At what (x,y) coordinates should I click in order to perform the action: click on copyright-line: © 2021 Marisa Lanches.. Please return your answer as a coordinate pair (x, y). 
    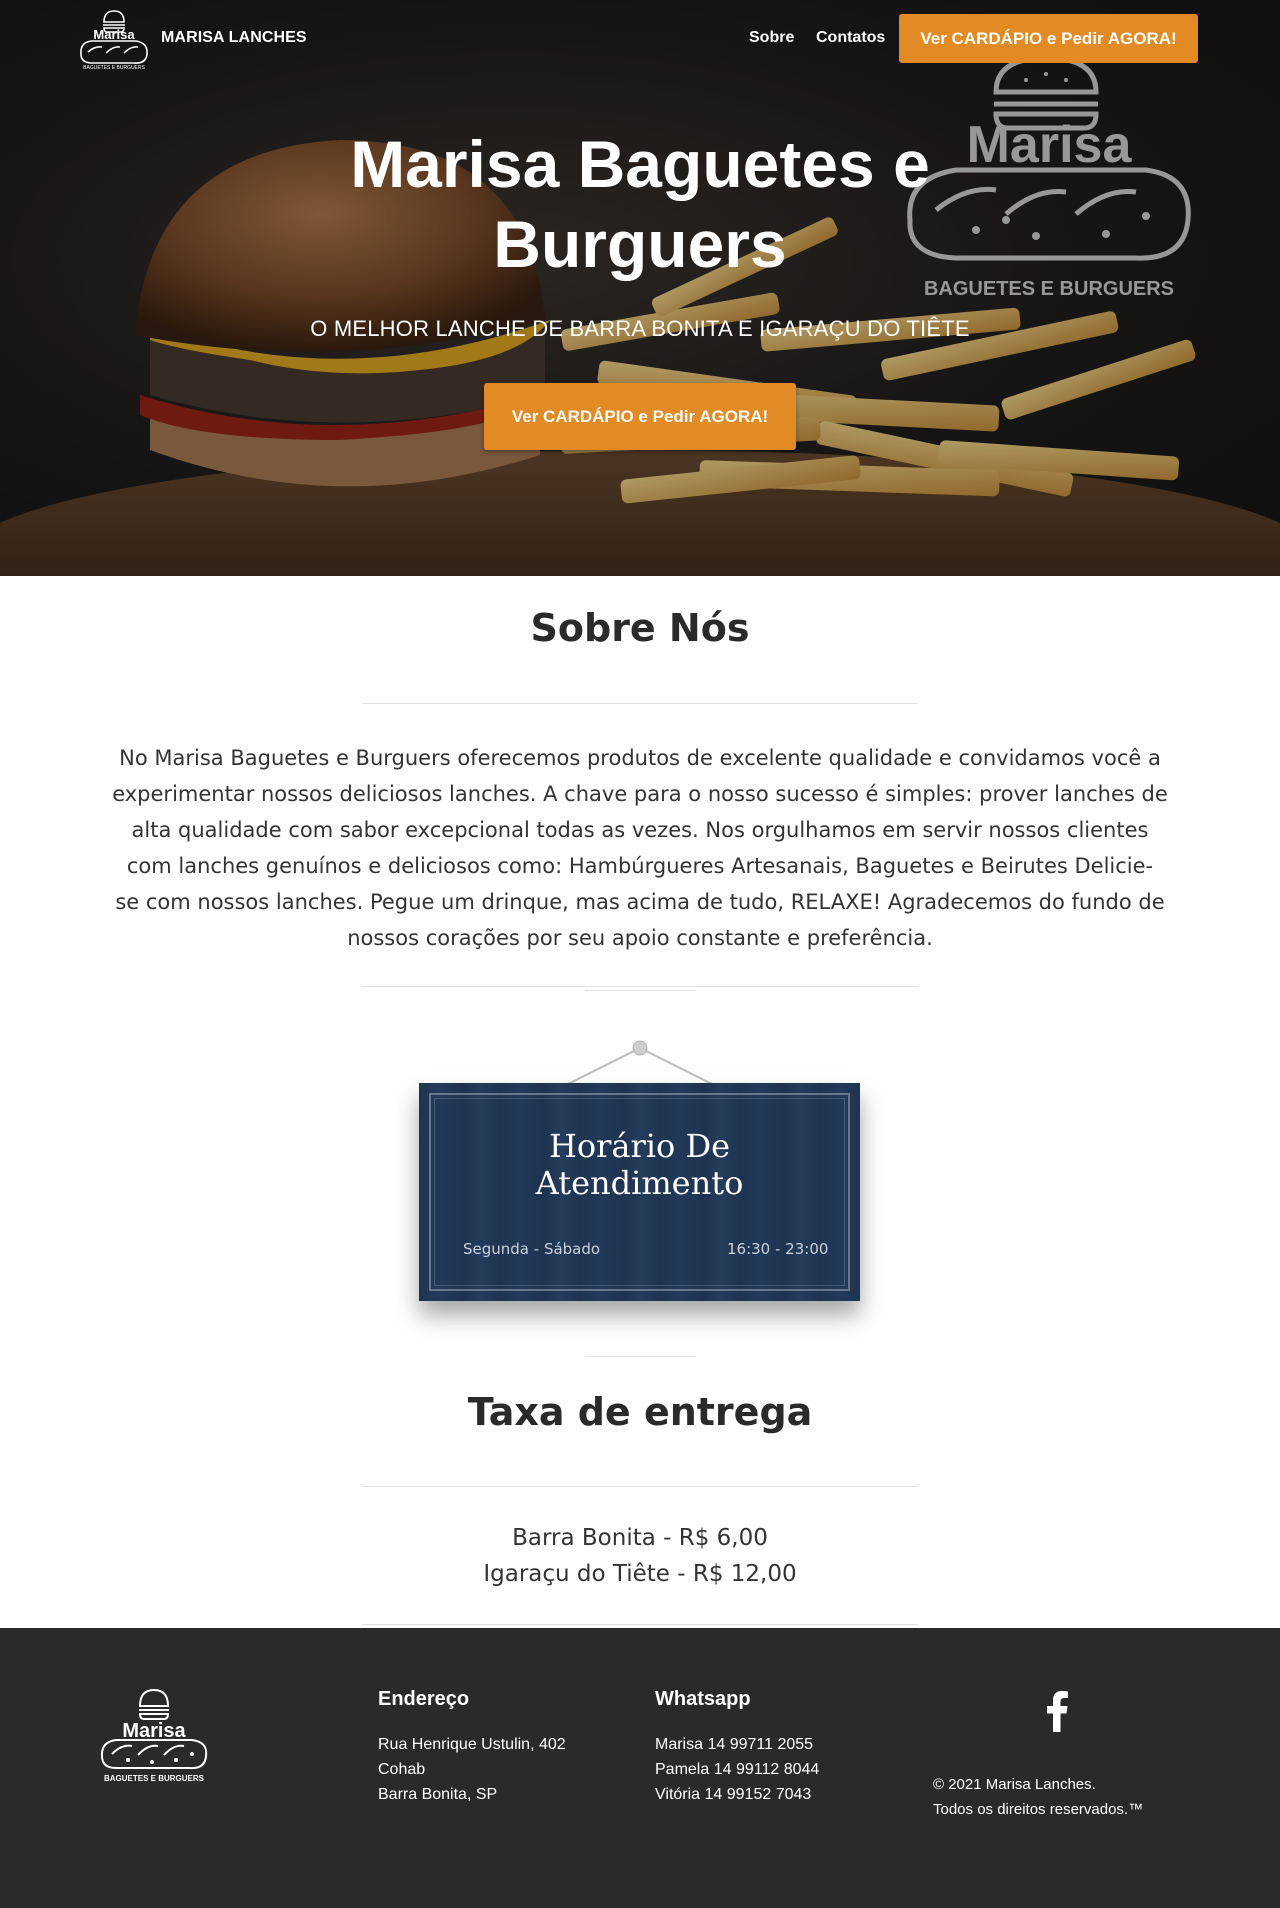
    Looking at the image, I should click on (1014, 1784).